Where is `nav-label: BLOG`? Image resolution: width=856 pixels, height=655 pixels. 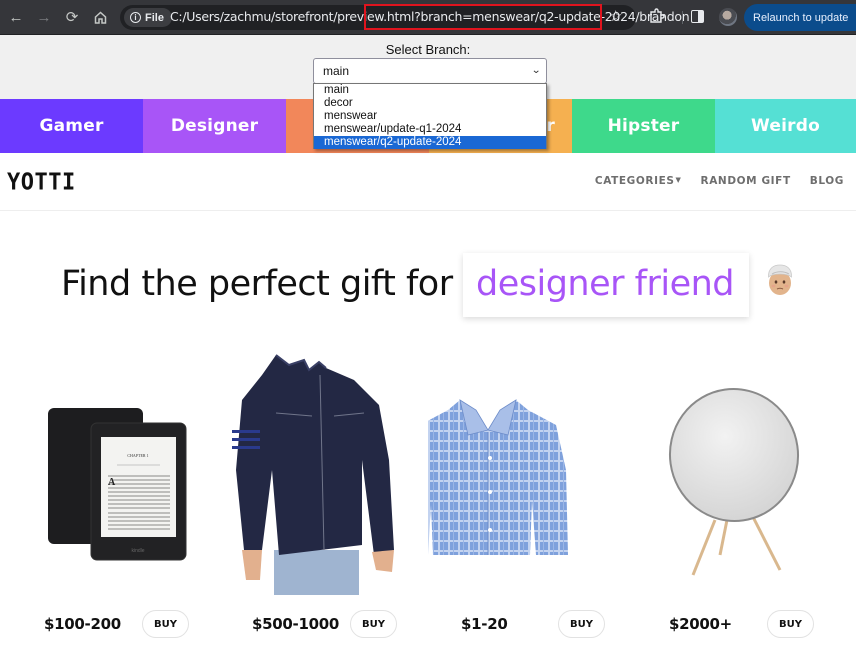 nav-label: BLOG is located at coordinates (826, 181).